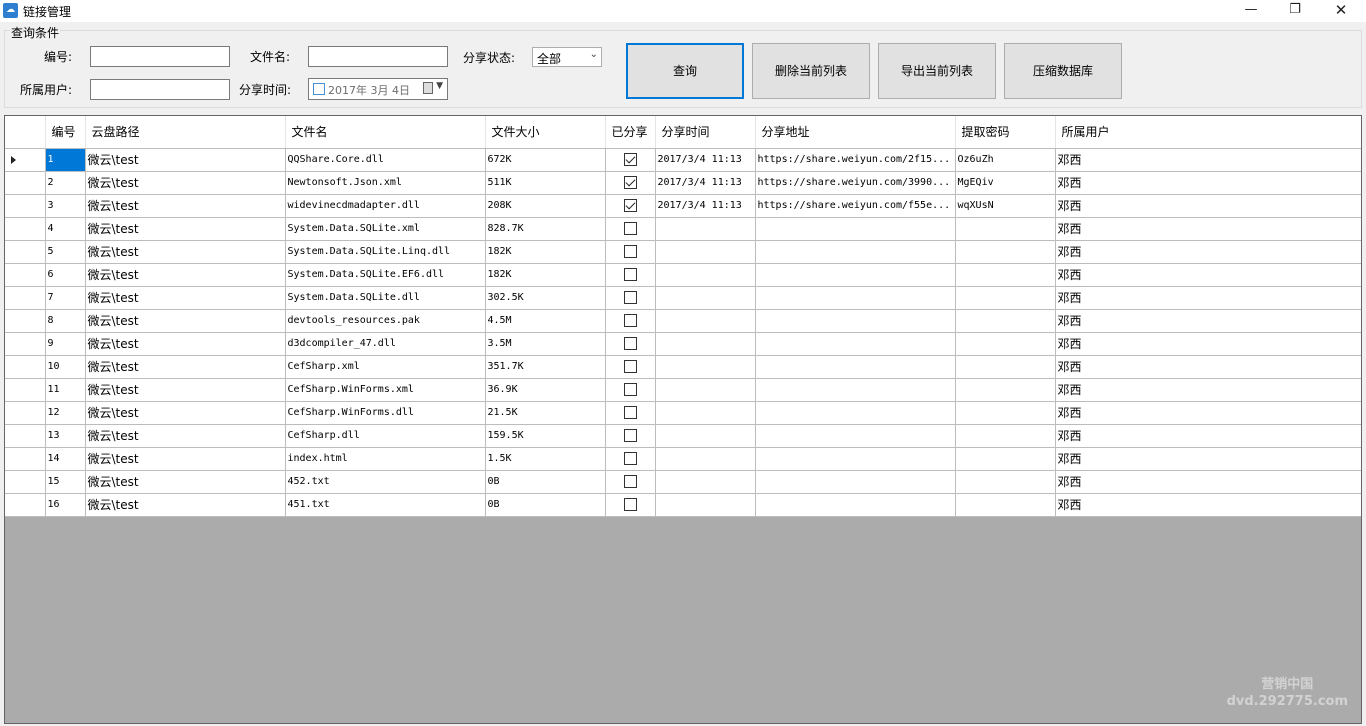 This screenshot has height=726, width=1366. What do you see at coordinates (385, 252) in the screenshot?
I see `cell-filename: System.Data.SQLite.Linq.dll` at bounding box center [385, 252].